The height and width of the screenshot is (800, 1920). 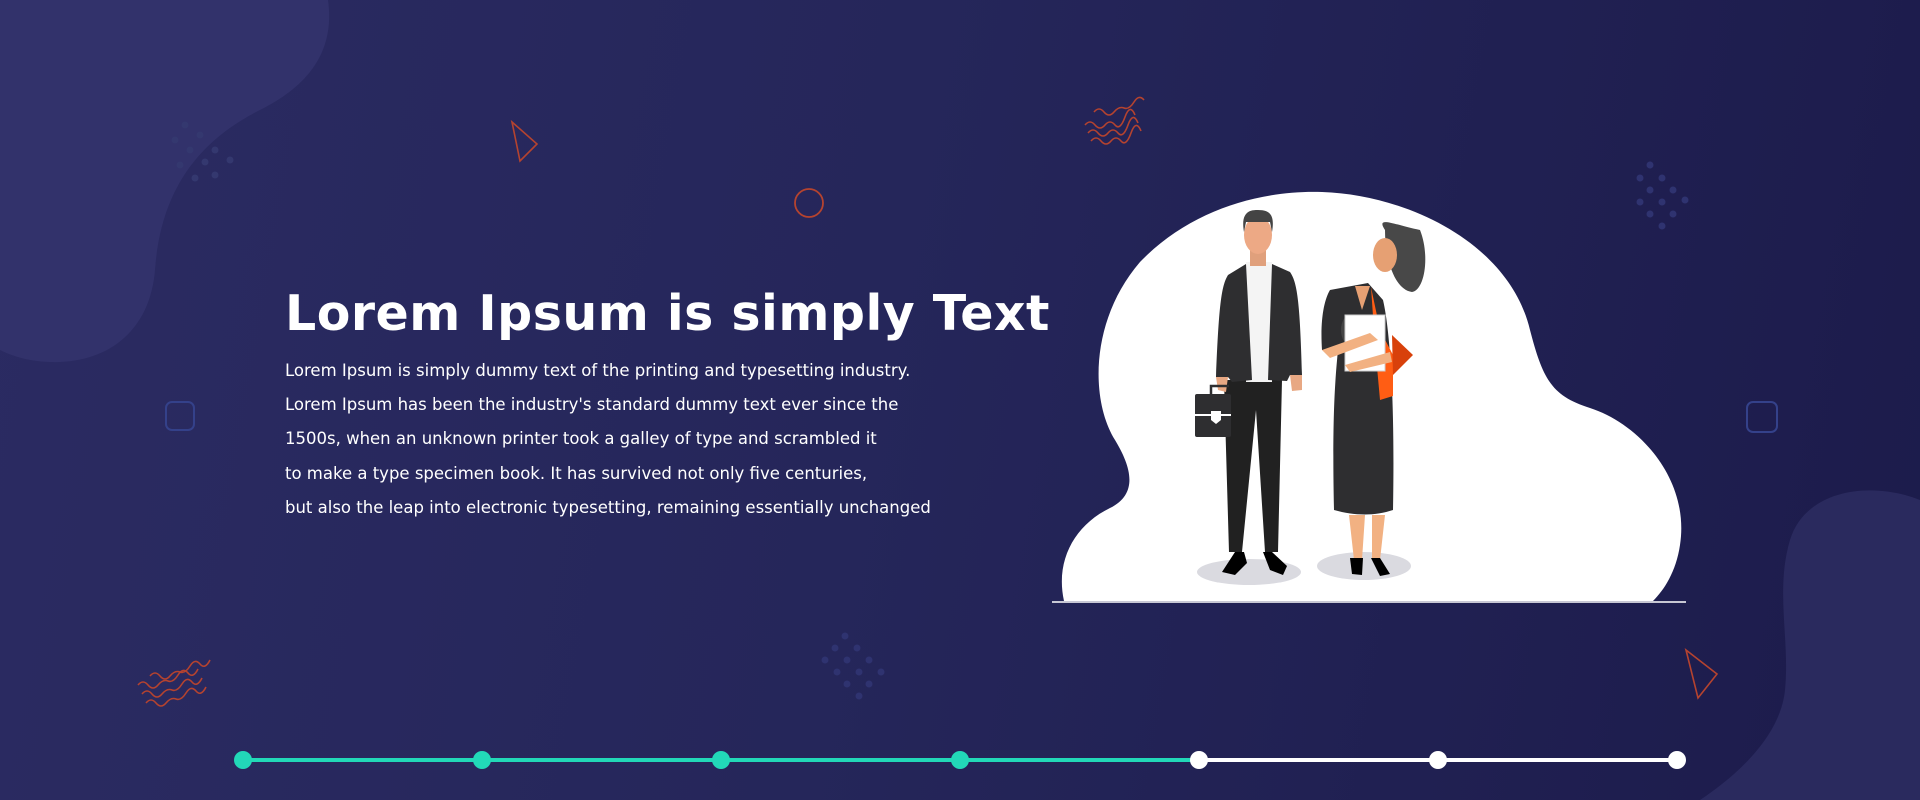 What do you see at coordinates (180, 416) in the screenshot?
I see `square-left-icon` at bounding box center [180, 416].